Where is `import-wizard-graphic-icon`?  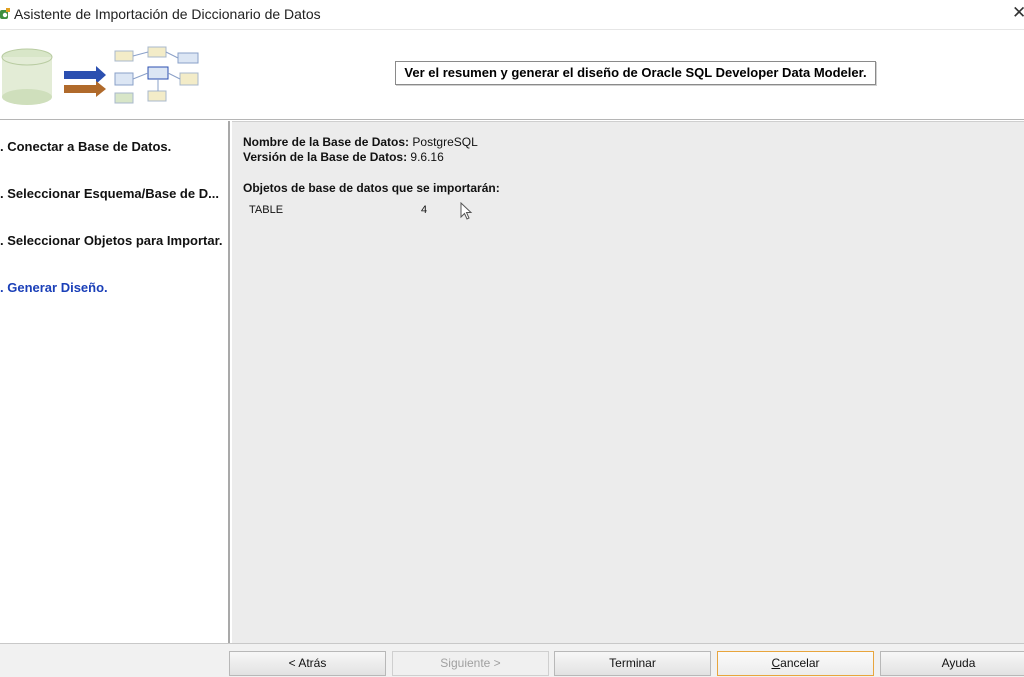
import-wizard-graphic-icon is located at coordinates (100, 75).